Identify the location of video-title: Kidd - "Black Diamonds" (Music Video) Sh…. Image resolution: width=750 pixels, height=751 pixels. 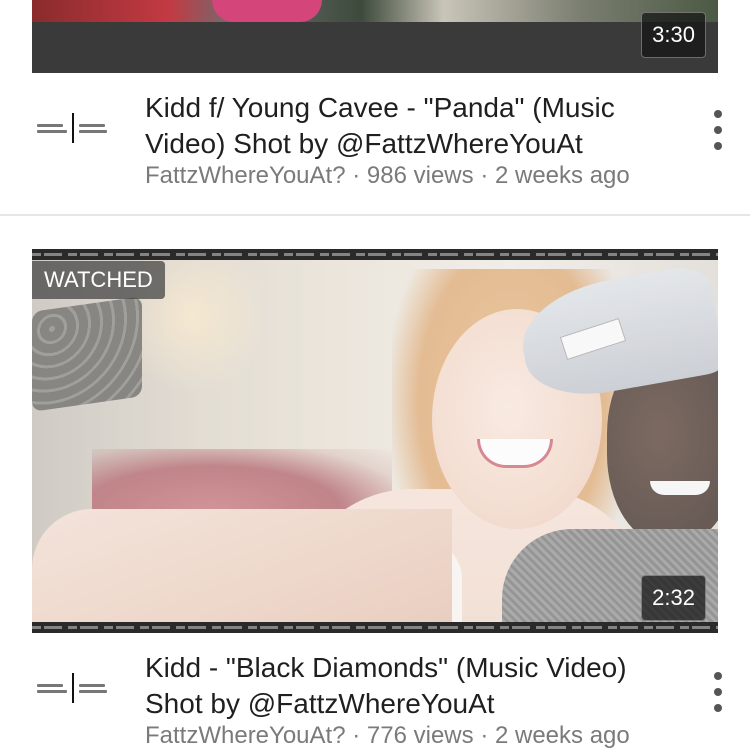
(415, 686).